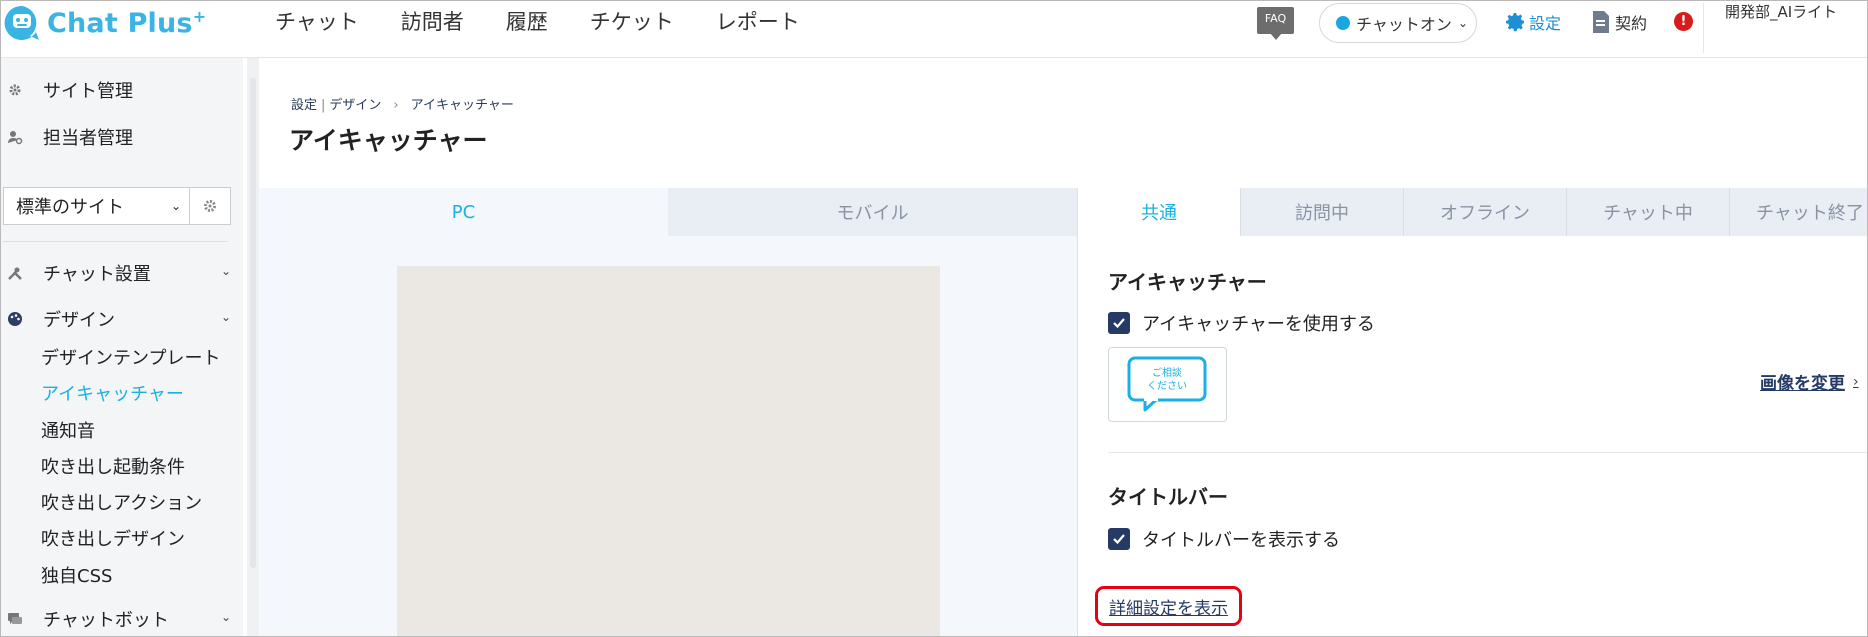 Image resolution: width=1868 pixels, height=637 pixels. I want to click on site-select: 標準のサイト ⌄, so click(117, 206).